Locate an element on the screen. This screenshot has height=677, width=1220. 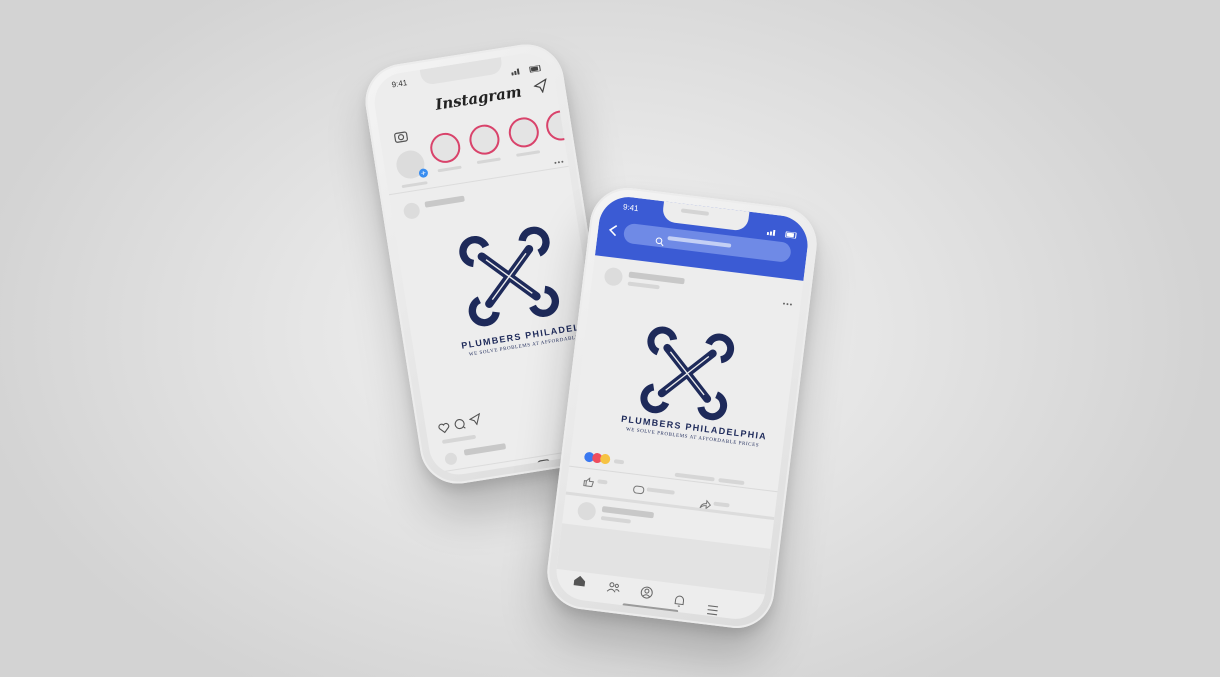
heart-icon is located at coordinates (444, 427).